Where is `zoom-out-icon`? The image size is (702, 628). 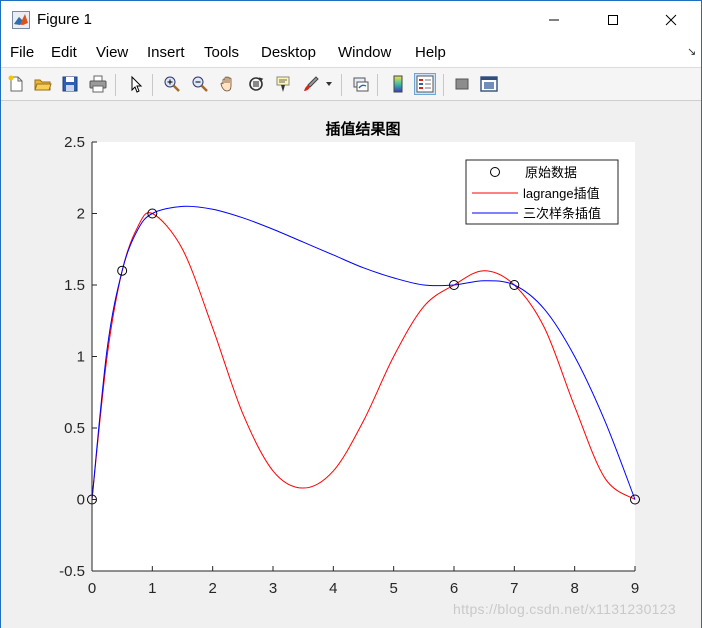
zoom-out-icon is located at coordinates (200, 84).